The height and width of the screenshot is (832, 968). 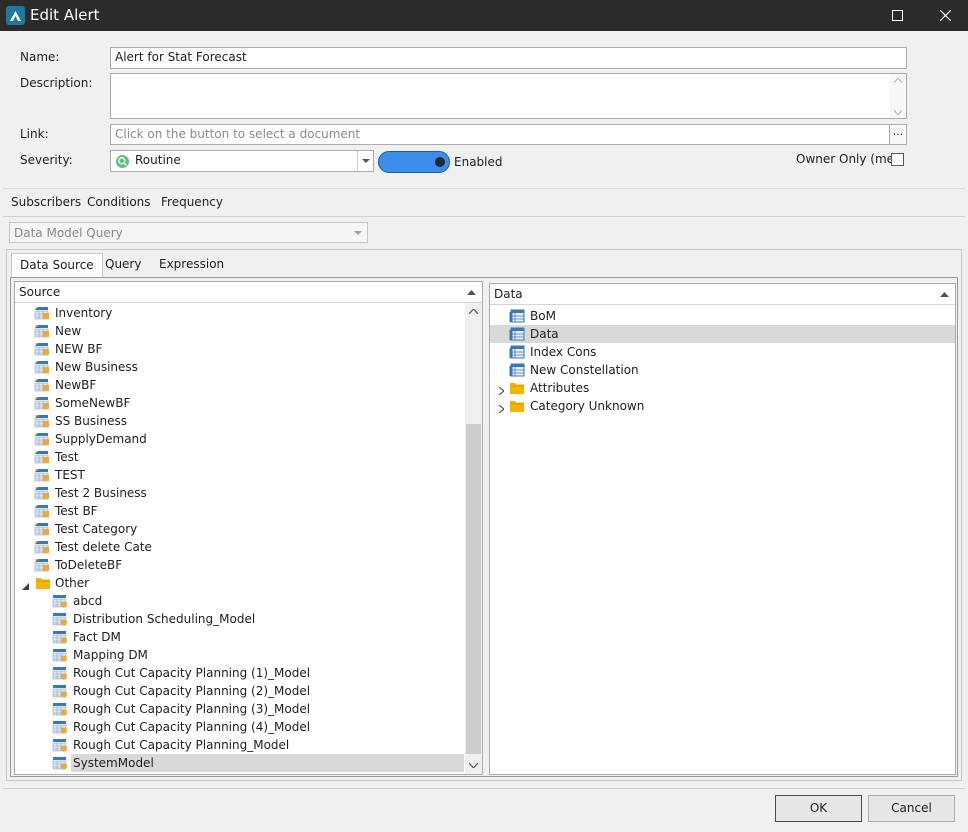 I want to click on maximize-button, so click(x=897, y=15).